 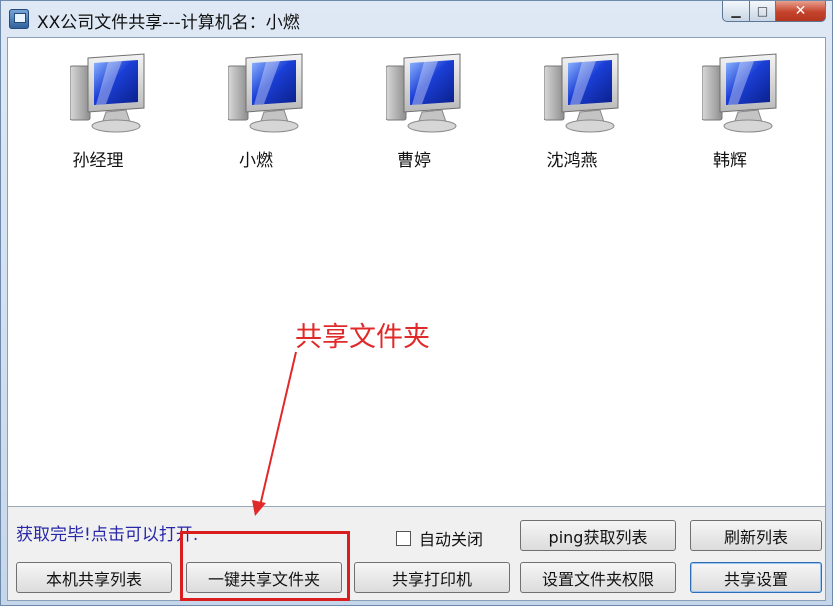 What do you see at coordinates (98, 161) in the screenshot?
I see `computer-name: 孙经理` at bounding box center [98, 161].